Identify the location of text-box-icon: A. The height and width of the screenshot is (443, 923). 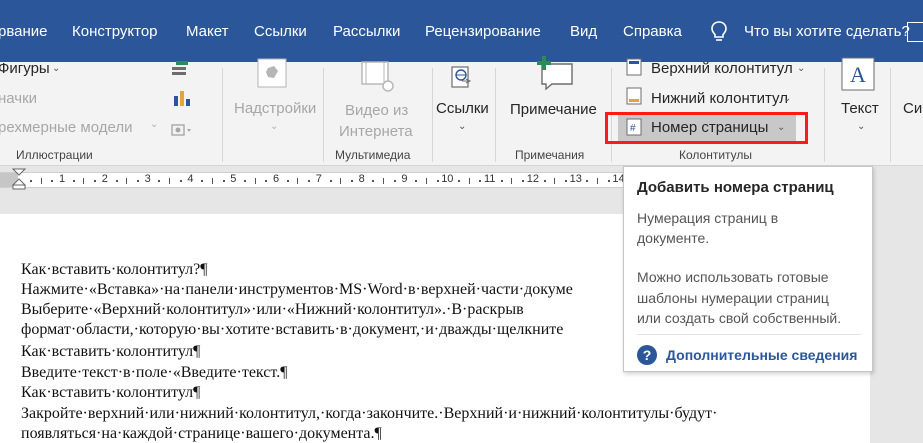
(858, 74).